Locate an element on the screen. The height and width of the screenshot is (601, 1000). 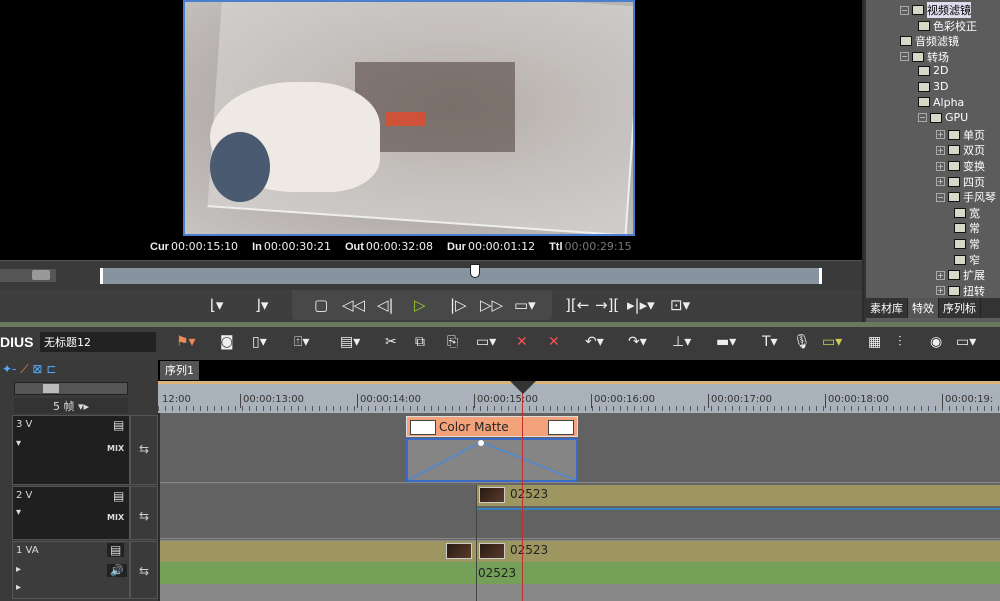
tree-item: 色彩校正 is located at coordinates (947, 26).